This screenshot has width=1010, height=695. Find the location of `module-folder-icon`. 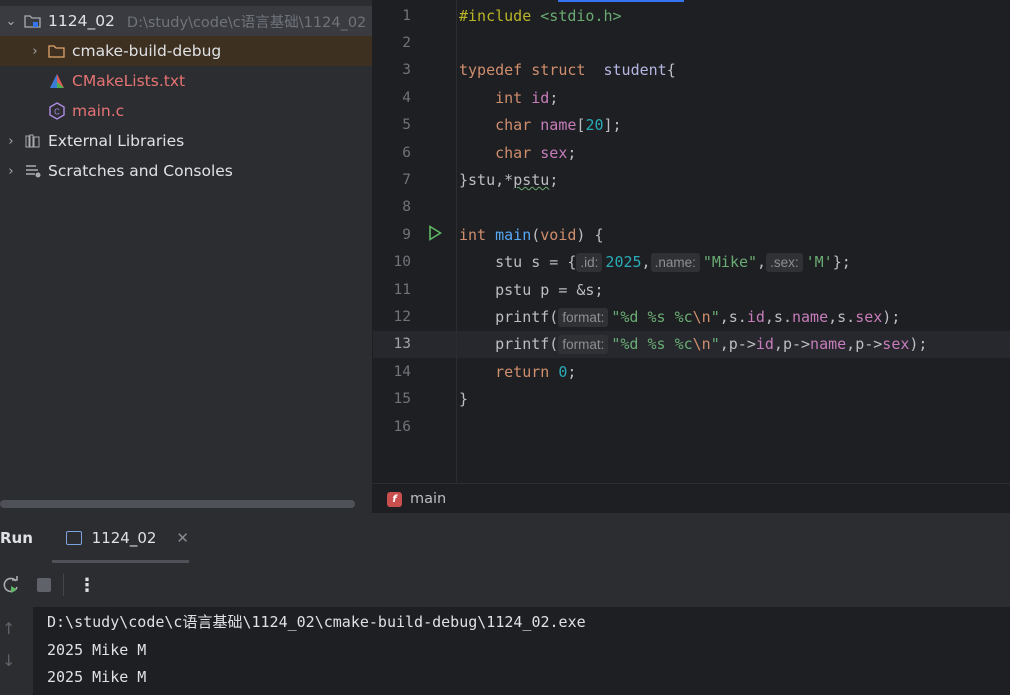

module-folder-icon is located at coordinates (33, 21).